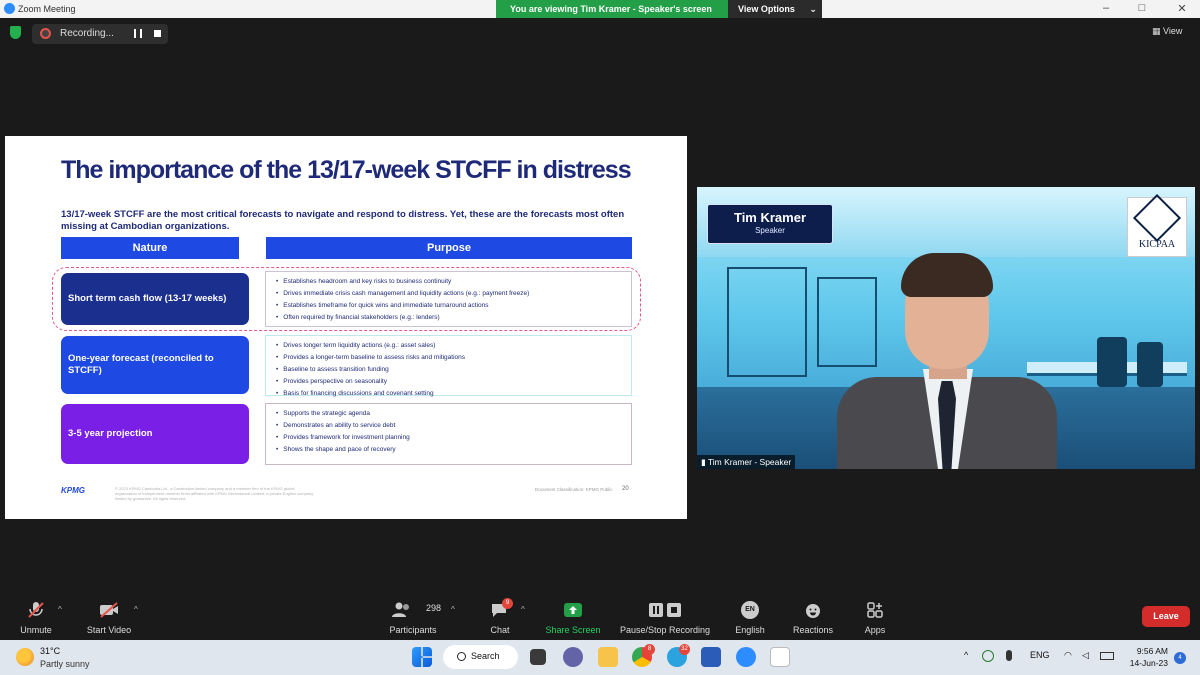 The image size is (1200, 675). What do you see at coordinates (453, 609) in the screenshot?
I see `participants-caret-icon: ^` at bounding box center [453, 609].